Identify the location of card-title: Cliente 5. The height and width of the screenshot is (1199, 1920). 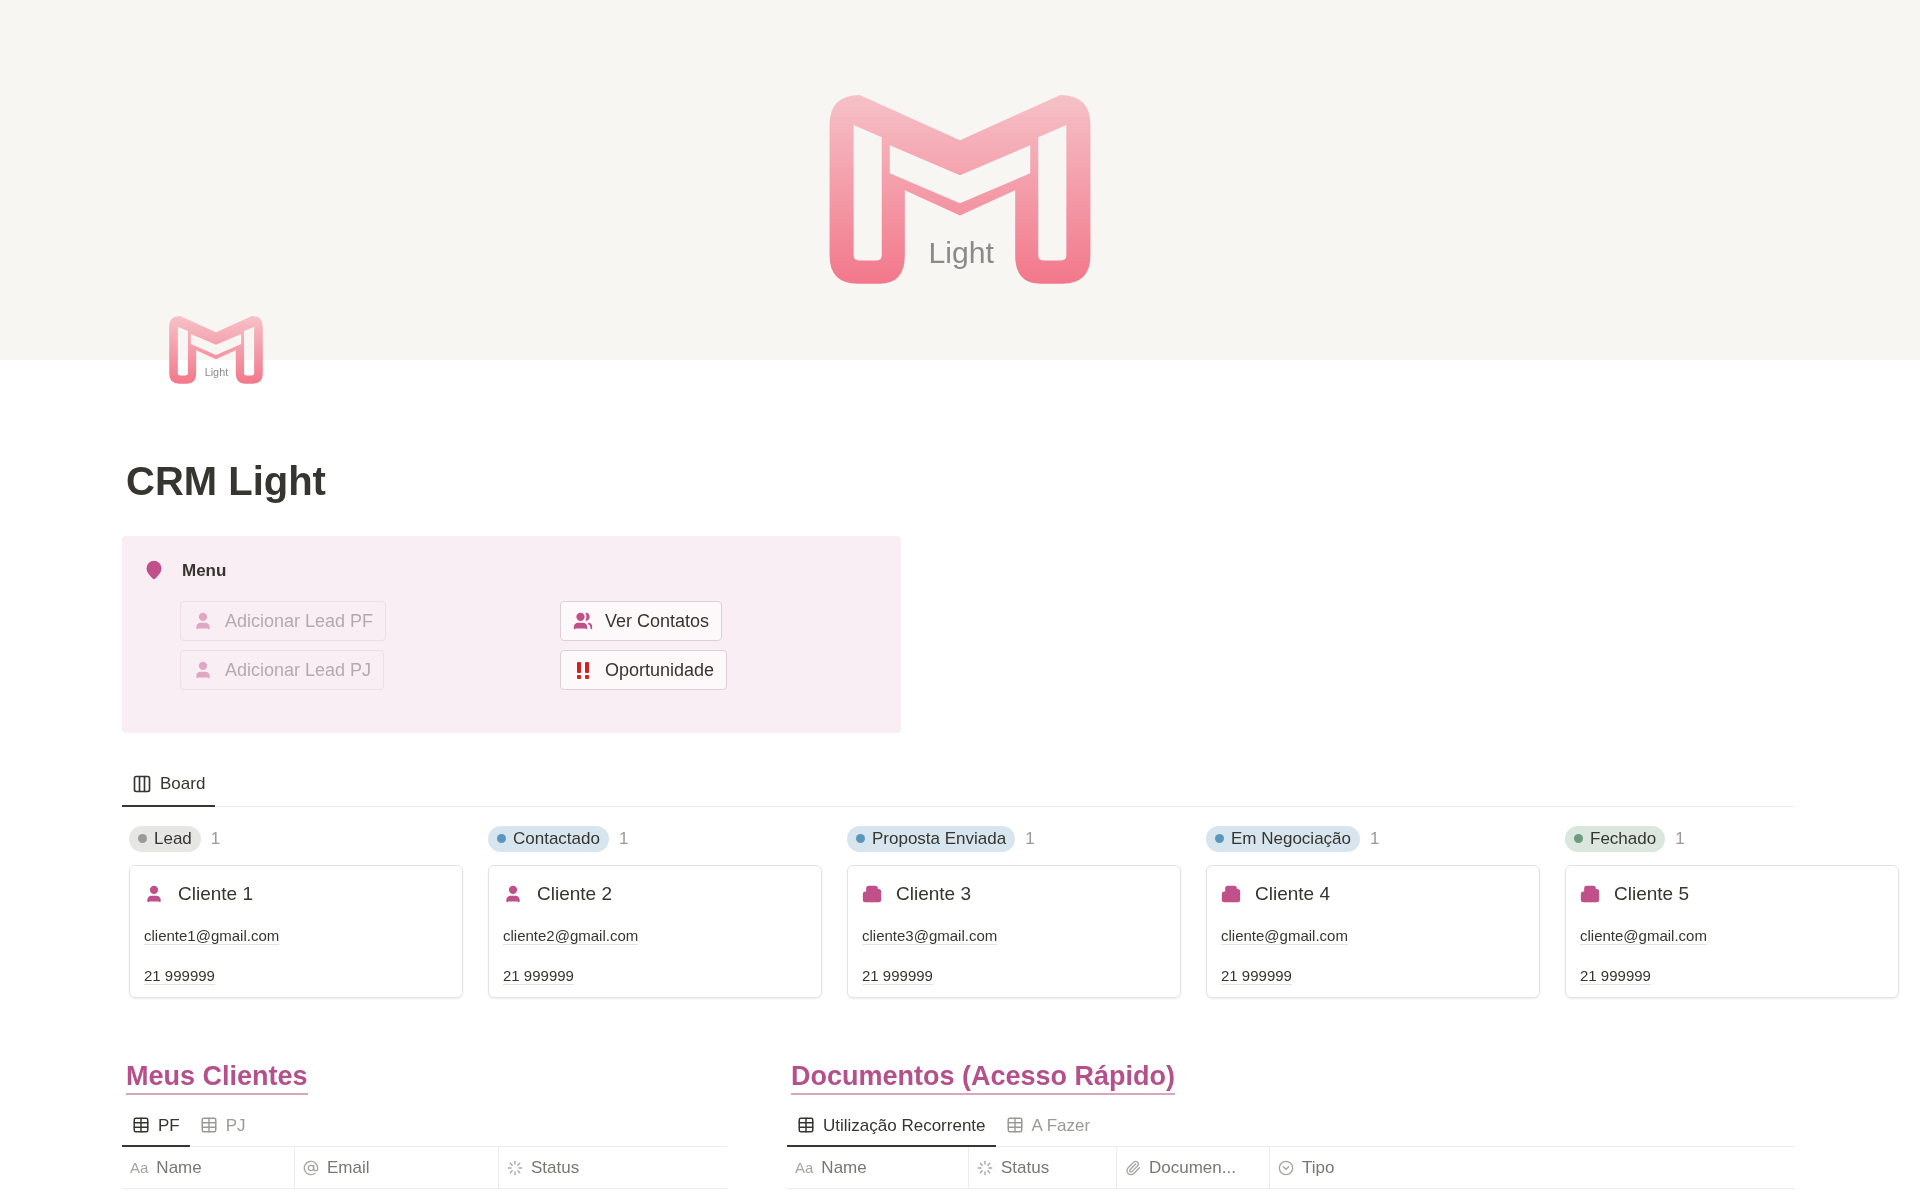
(1651, 893).